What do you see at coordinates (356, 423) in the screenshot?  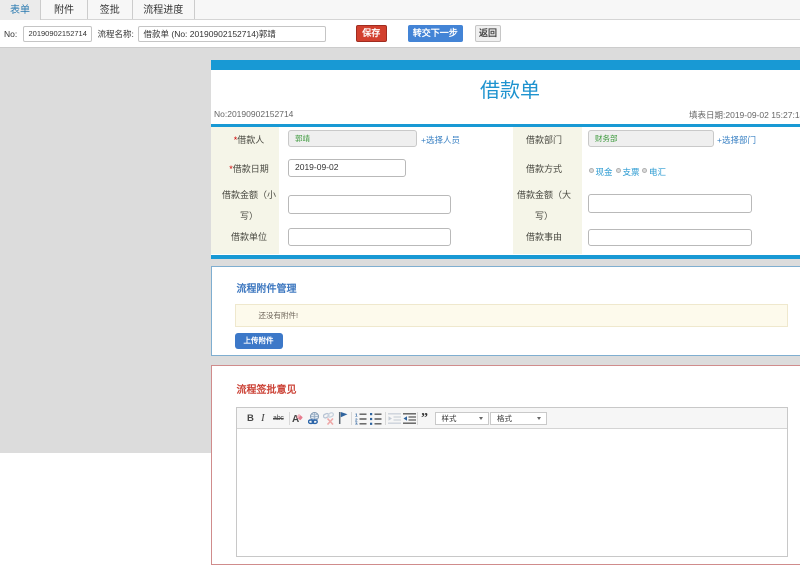 I see `svg-text: 3` at bounding box center [356, 423].